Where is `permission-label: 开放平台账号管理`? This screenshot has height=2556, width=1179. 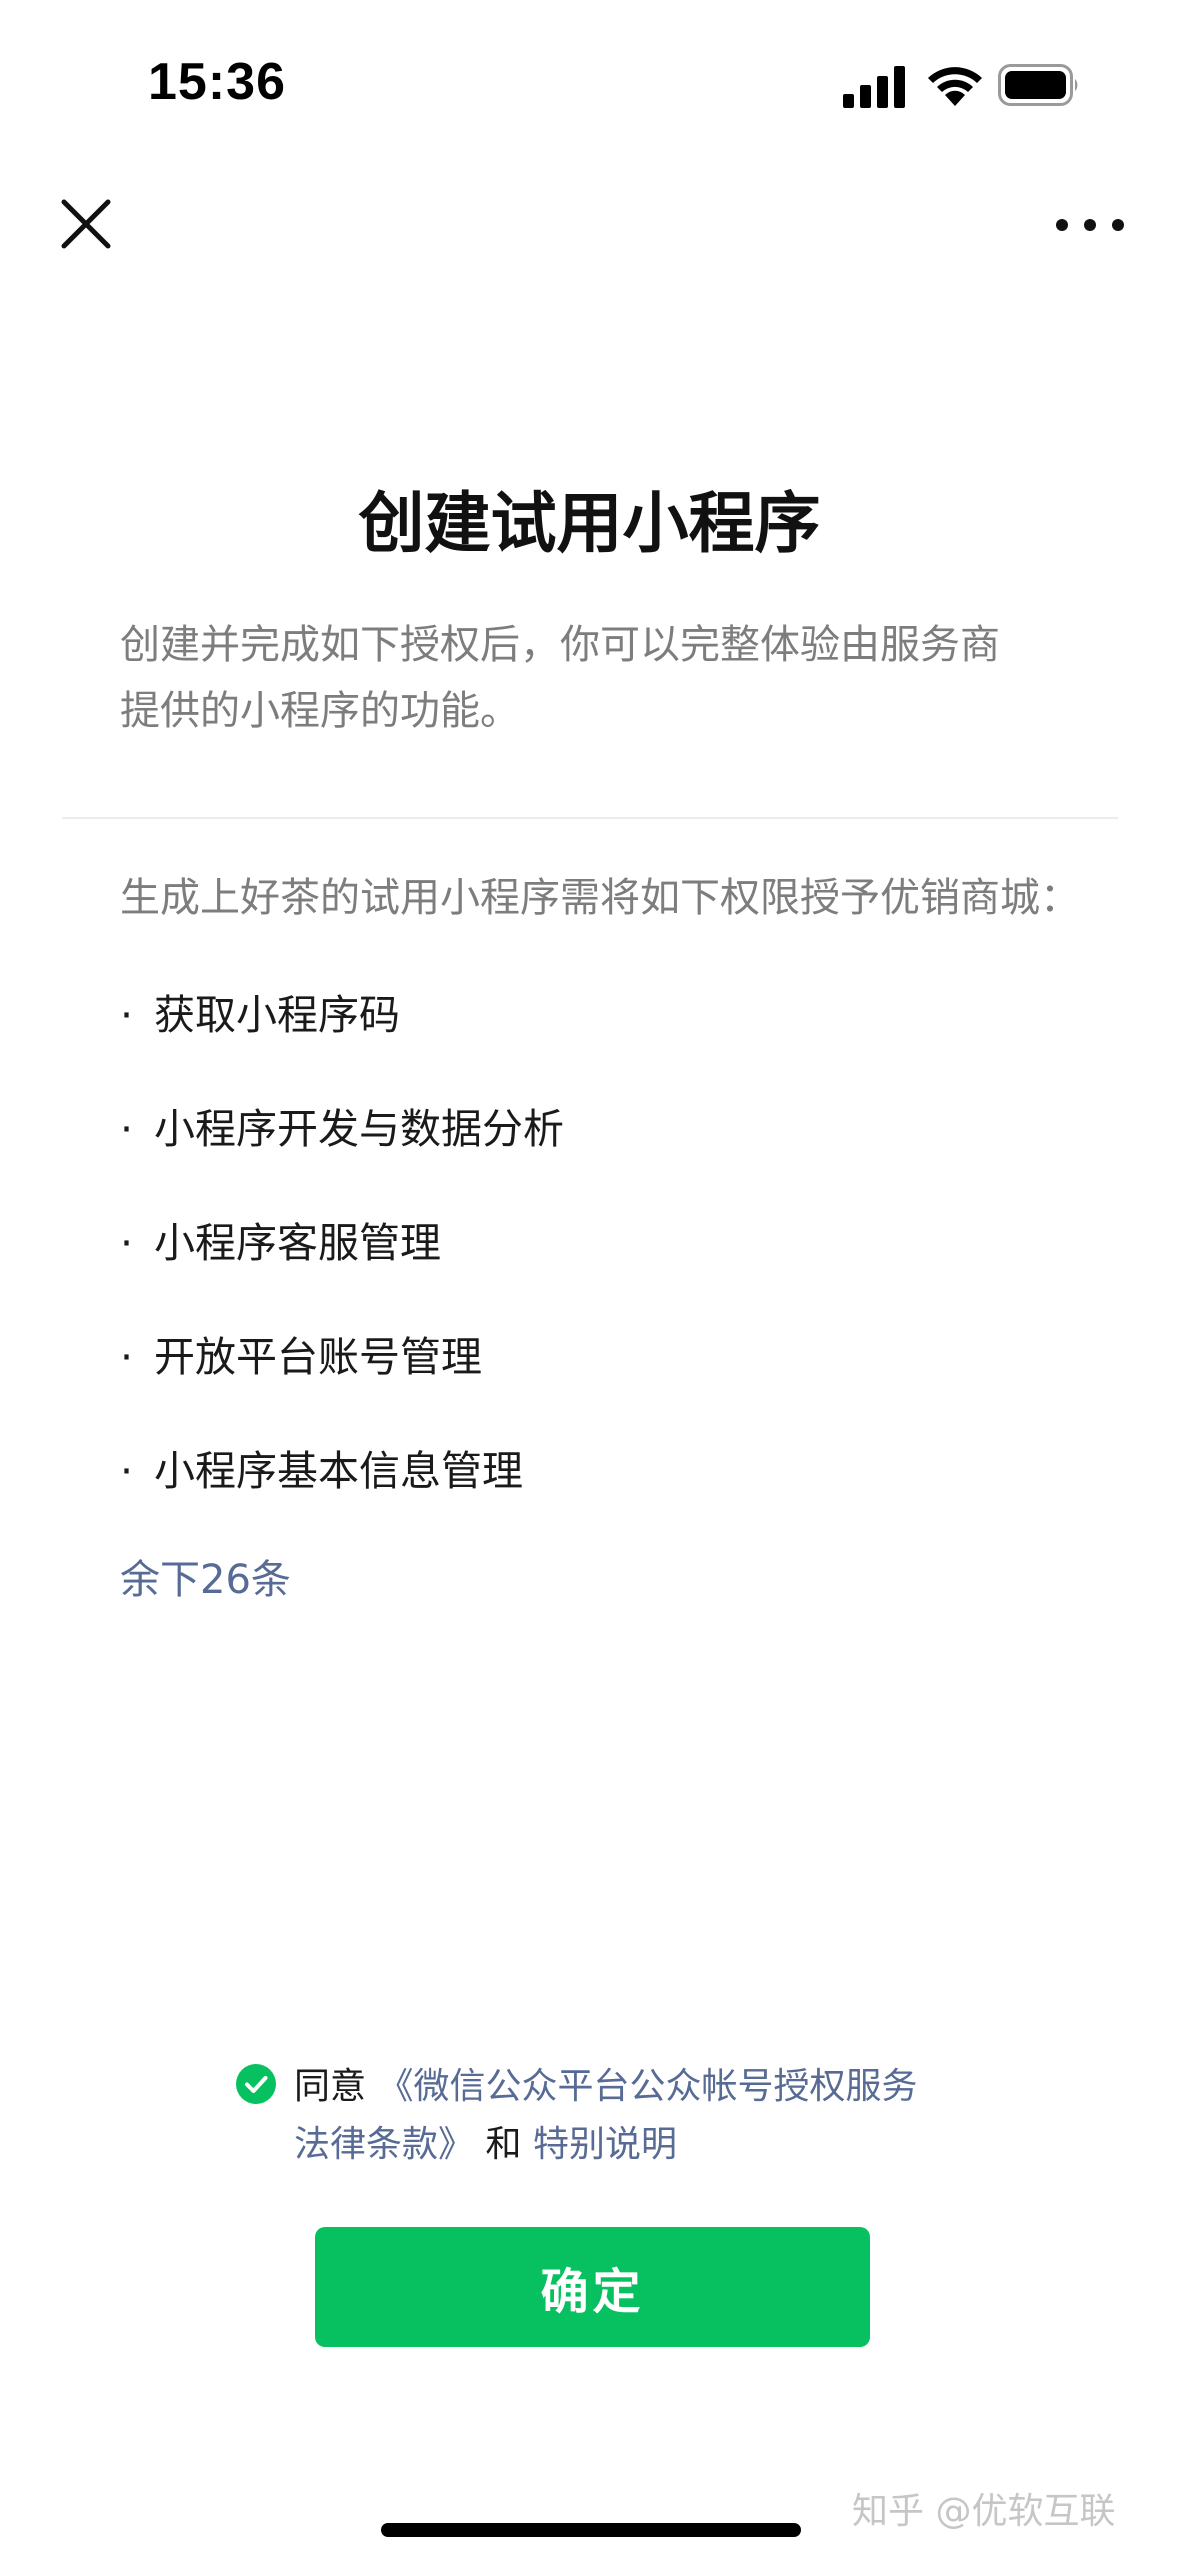 permission-label: 开放平台账号管理 is located at coordinates (318, 1357).